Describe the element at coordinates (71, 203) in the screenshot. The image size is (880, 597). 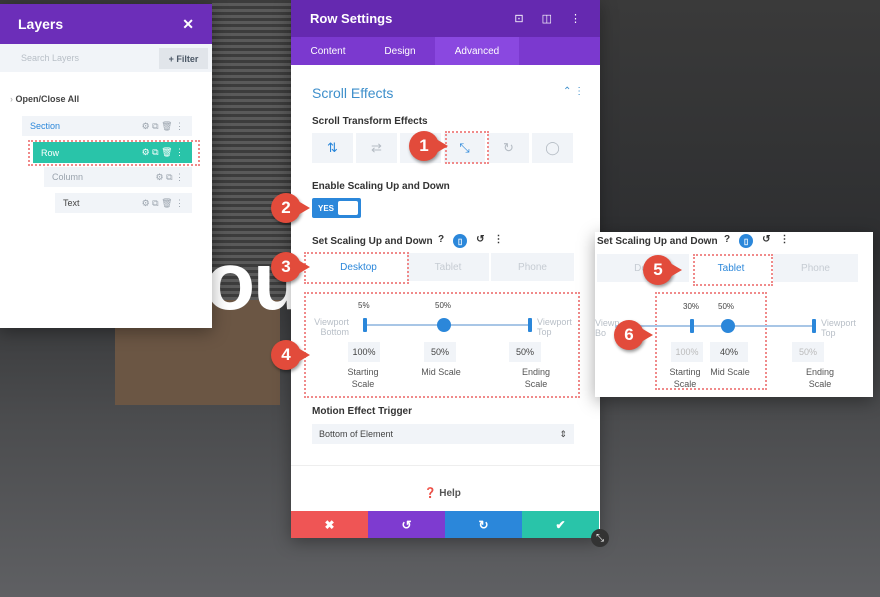
I see `layer-label: Text` at that location.